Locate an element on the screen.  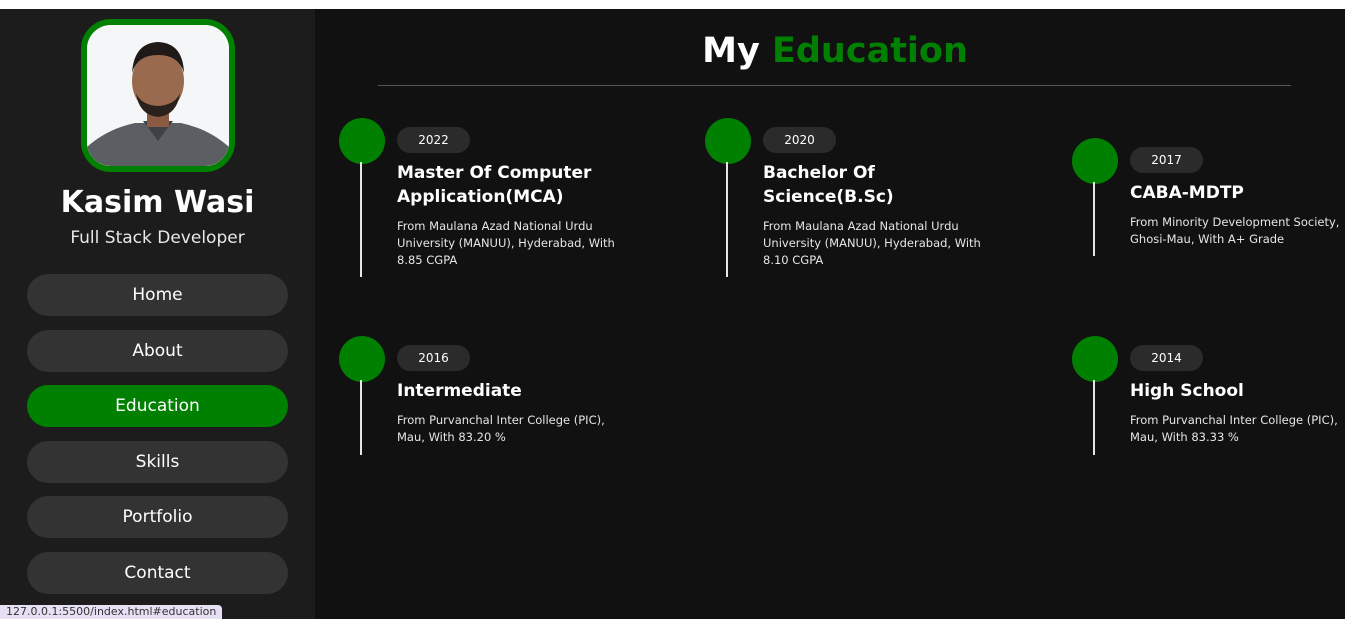
nav-item-education: Education is located at coordinates (157, 406).